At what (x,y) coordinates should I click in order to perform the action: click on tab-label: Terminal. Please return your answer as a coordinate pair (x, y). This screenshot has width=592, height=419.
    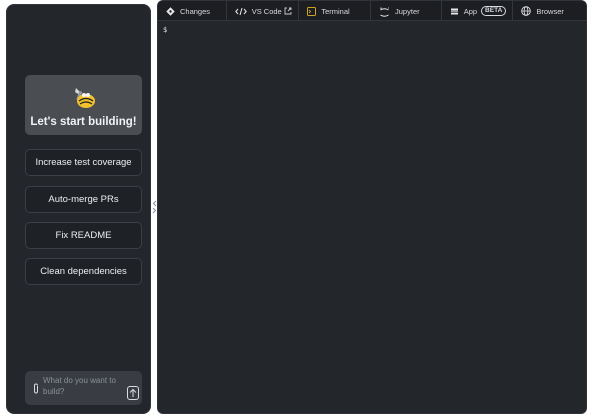
    Looking at the image, I should click on (335, 11).